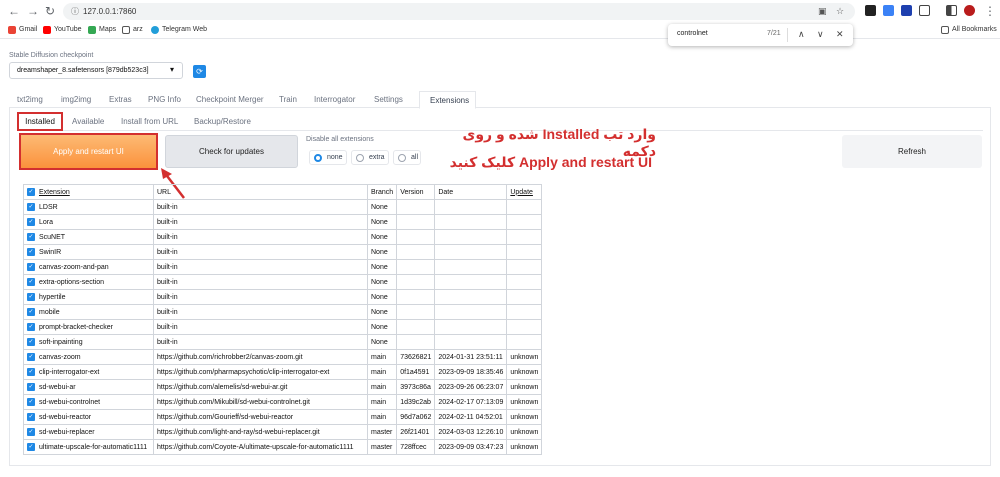 The width and height of the screenshot is (1000, 477). Describe the element at coordinates (222, 121) in the screenshot. I see `subtab-backup-restore: Backup/Restore` at that location.